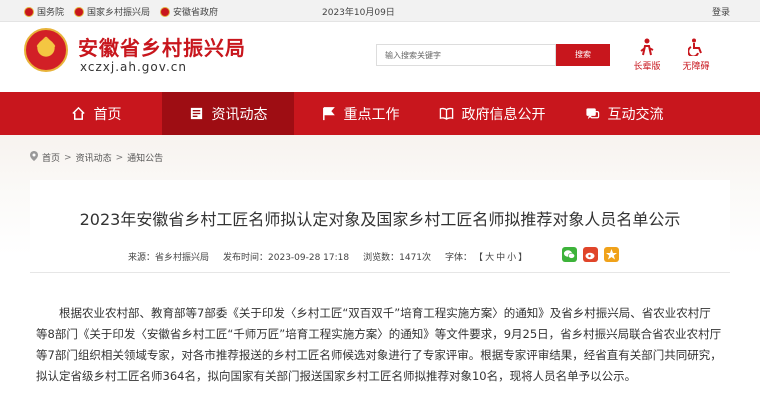 This screenshot has width=760, height=420. I want to click on font-size-control: 字体： 【 大 中 小 】, so click(486, 256).